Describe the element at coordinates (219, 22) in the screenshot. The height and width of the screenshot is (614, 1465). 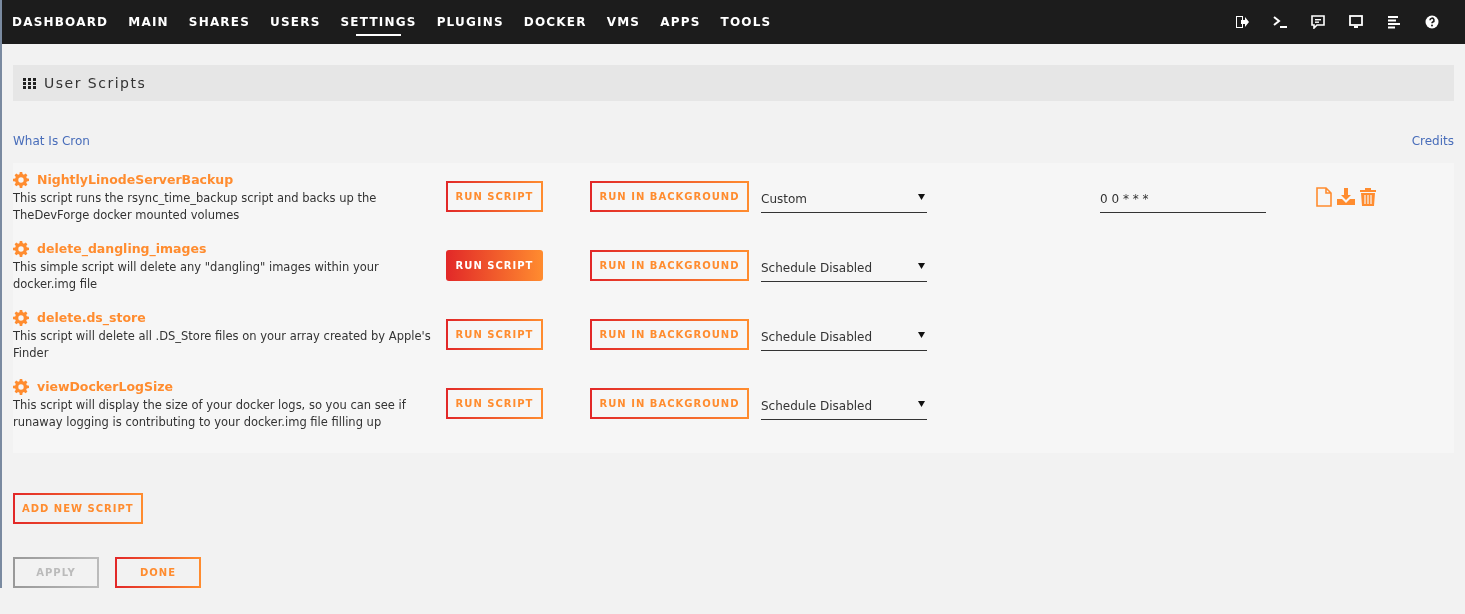
I see `nav-tab: SHARES` at that location.